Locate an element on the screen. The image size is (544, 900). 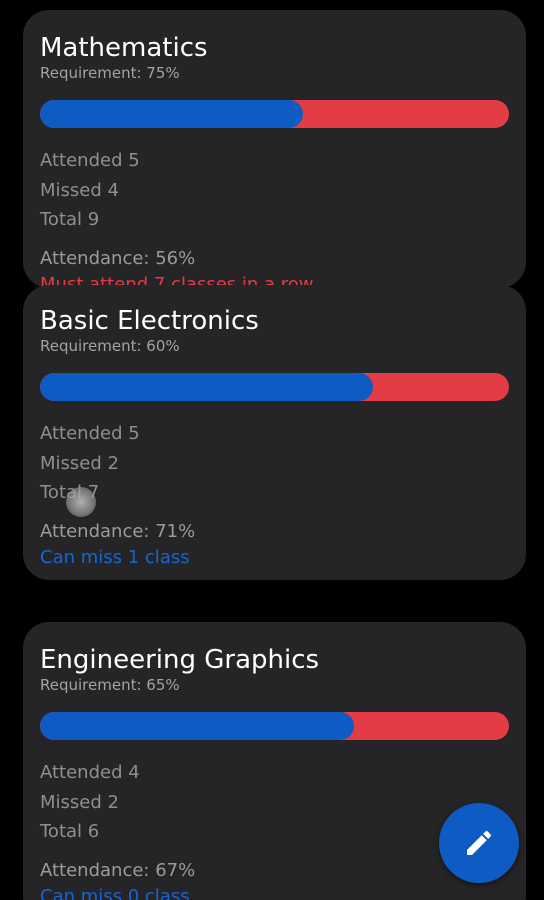
attendance-note: Can miss 1 class is located at coordinates (115, 557).